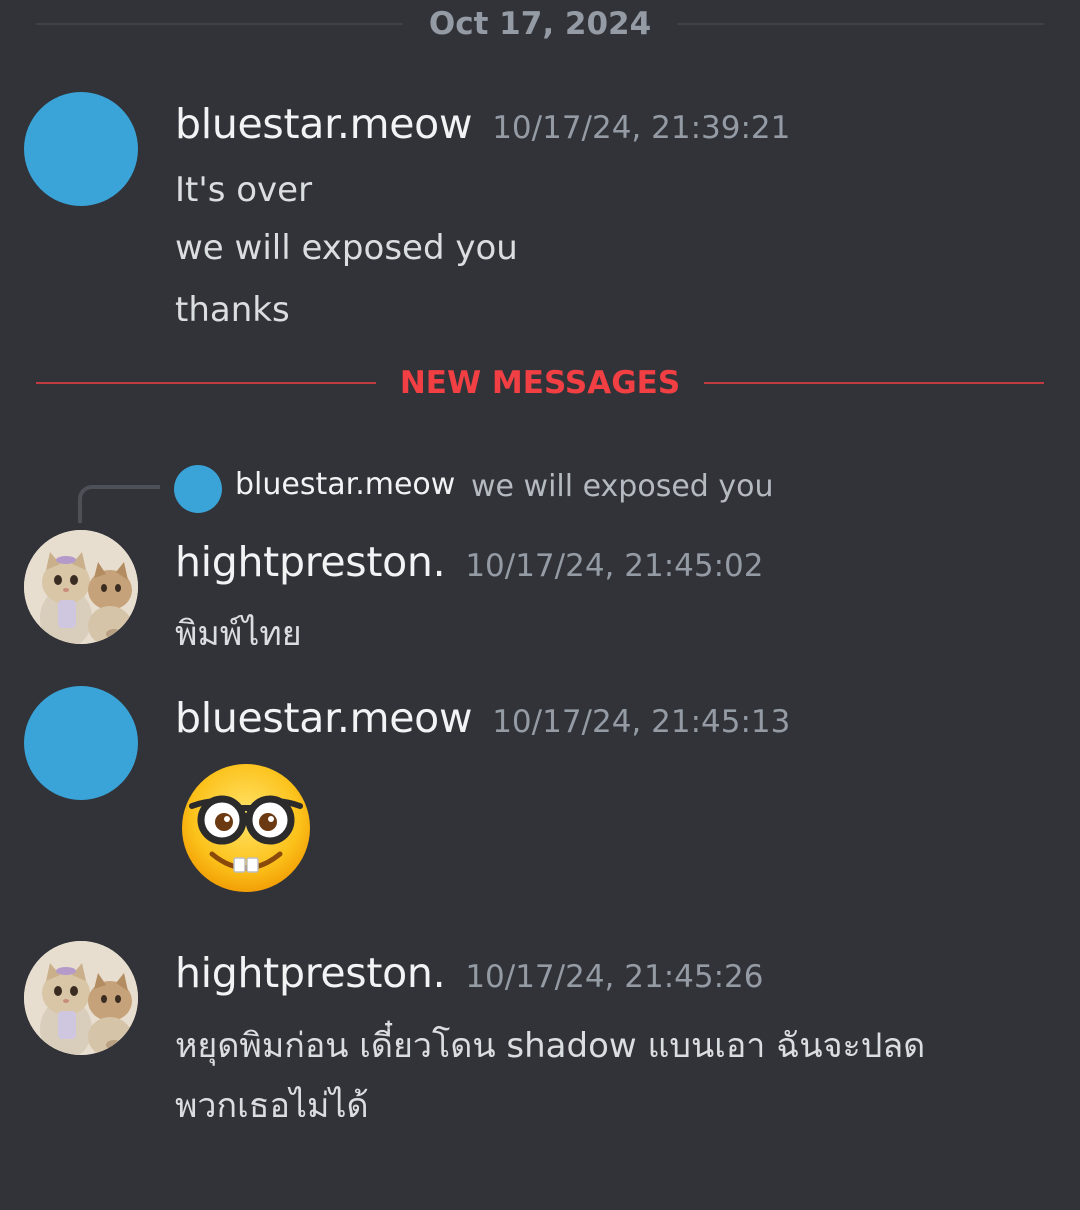 The width and height of the screenshot is (1080, 1210). Describe the element at coordinates (482, 124) in the screenshot. I see `message-header: bluestar.meow 10/17/24, 21:39:21` at that location.